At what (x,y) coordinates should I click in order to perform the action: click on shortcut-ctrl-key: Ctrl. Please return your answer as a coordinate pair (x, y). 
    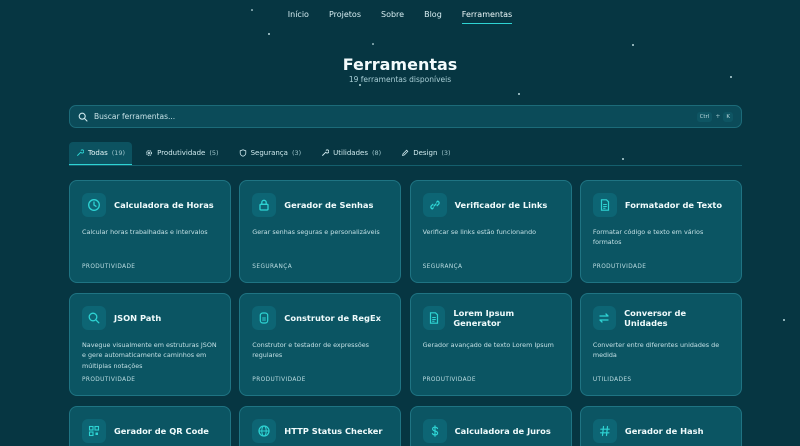
    Looking at the image, I should click on (704, 116).